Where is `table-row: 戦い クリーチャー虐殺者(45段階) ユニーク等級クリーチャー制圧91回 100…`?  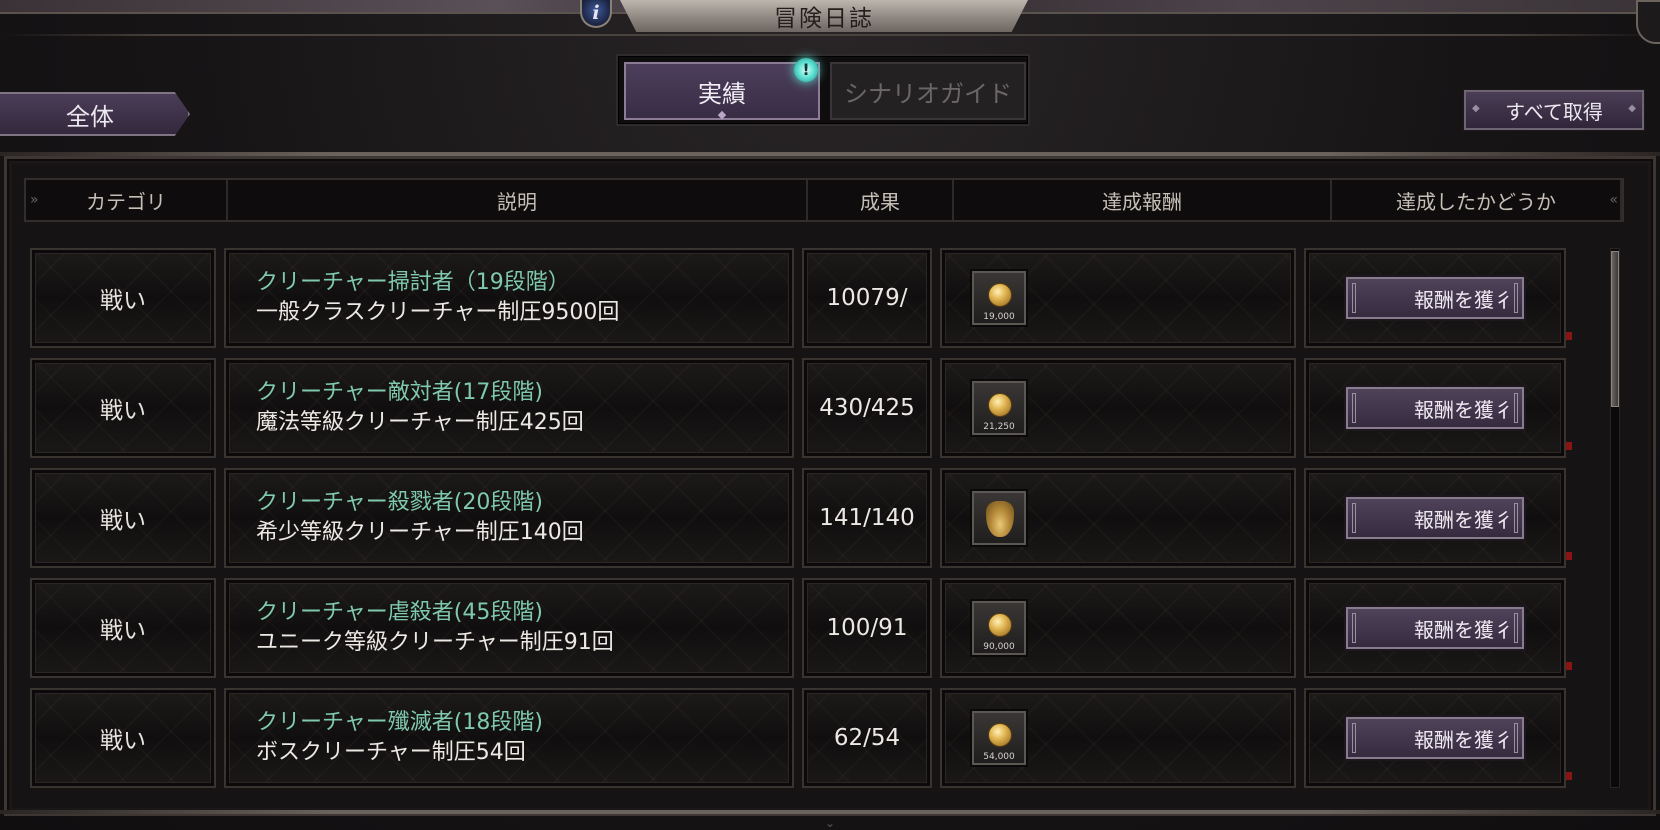 table-row: 戦い クリーチャー虐殺者(45段階) ユニーク等級クリーチャー制圧91回 100… is located at coordinates (813, 628).